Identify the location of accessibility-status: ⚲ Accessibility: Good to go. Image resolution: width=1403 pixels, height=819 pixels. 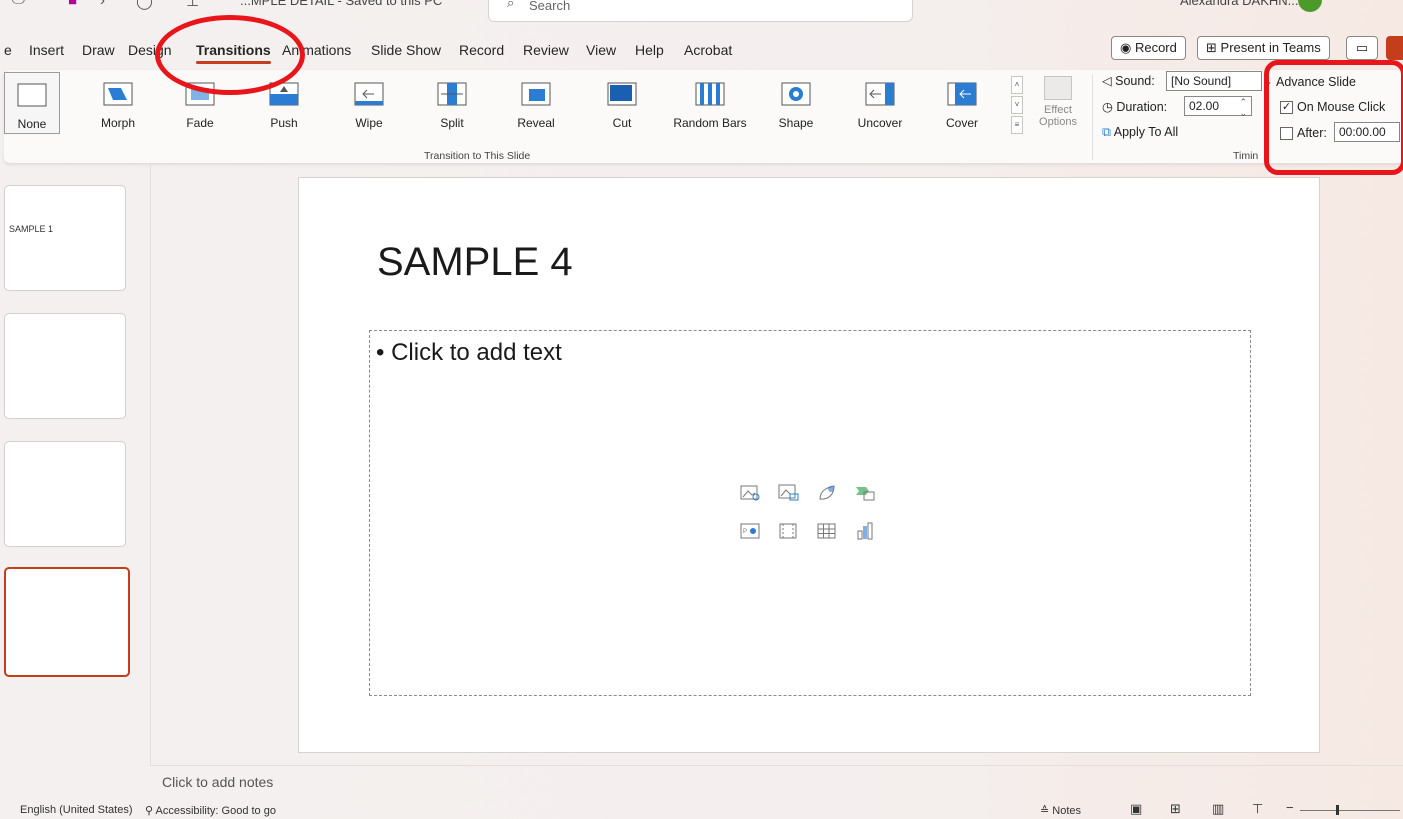
(210, 810).